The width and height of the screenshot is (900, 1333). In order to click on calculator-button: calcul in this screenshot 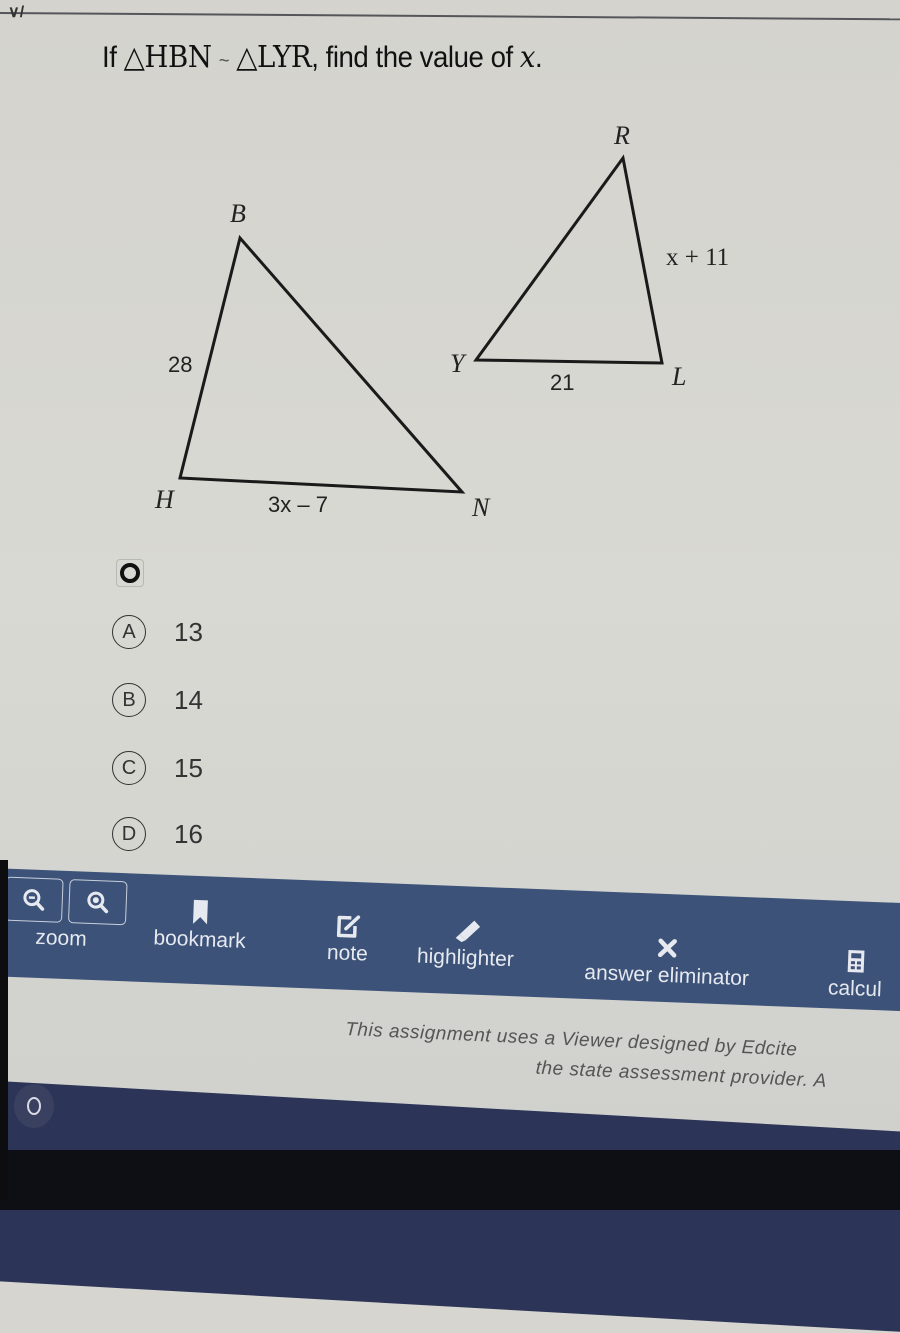, I will do `click(856, 974)`.